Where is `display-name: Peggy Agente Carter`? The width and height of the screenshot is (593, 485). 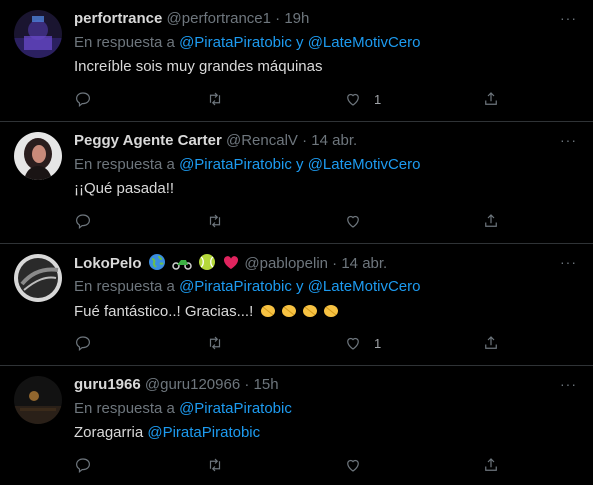
display-name: Peggy Agente Carter is located at coordinates (148, 140).